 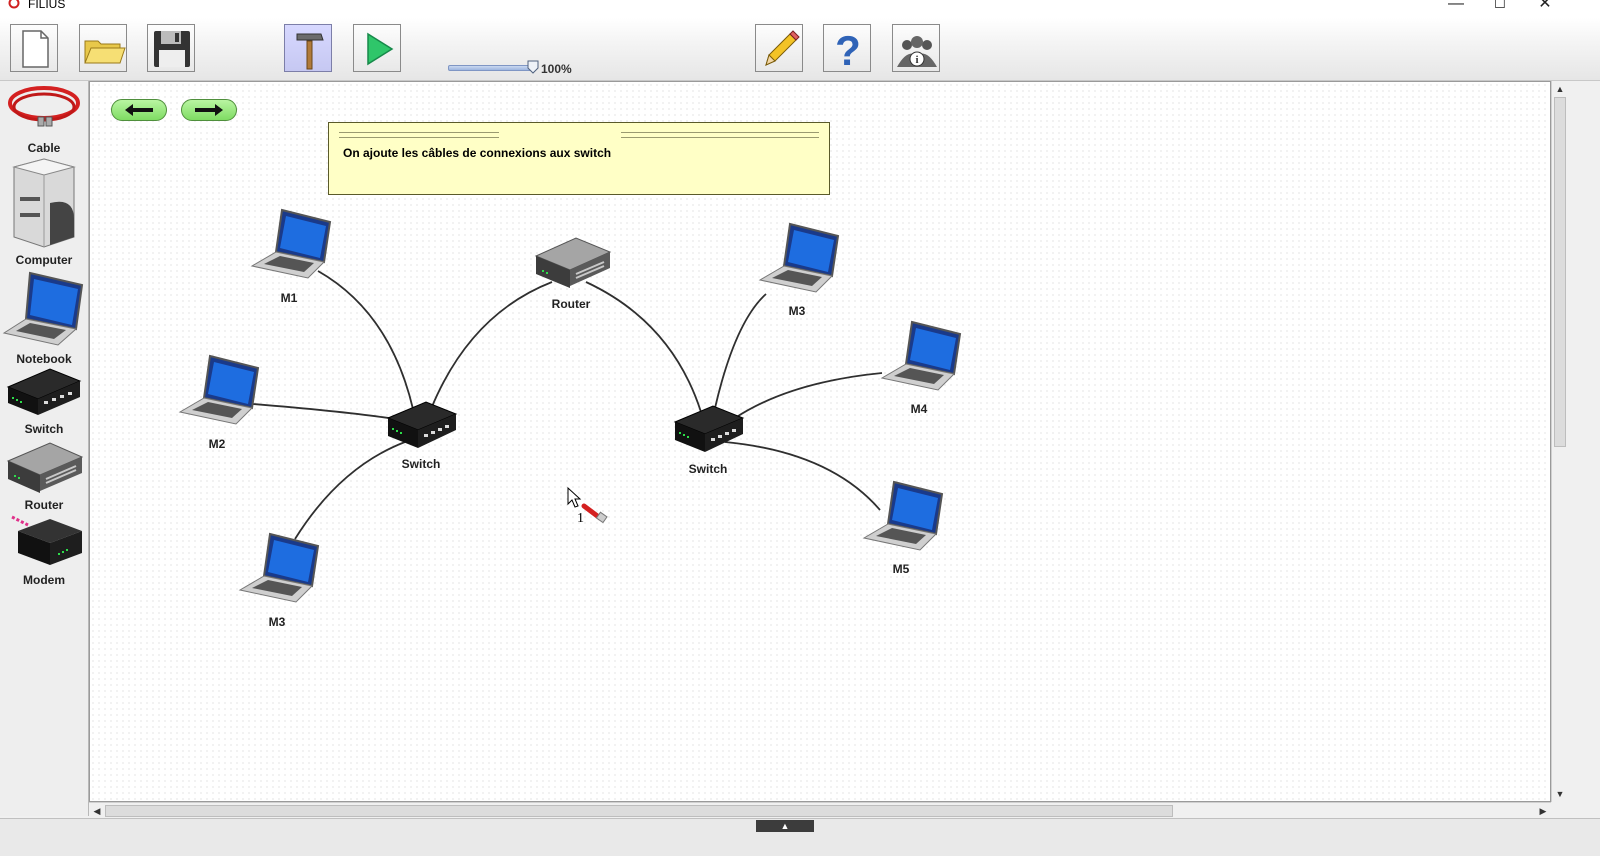 What do you see at coordinates (800, 837) in the screenshot?
I see `bottom-panel: ▲` at bounding box center [800, 837].